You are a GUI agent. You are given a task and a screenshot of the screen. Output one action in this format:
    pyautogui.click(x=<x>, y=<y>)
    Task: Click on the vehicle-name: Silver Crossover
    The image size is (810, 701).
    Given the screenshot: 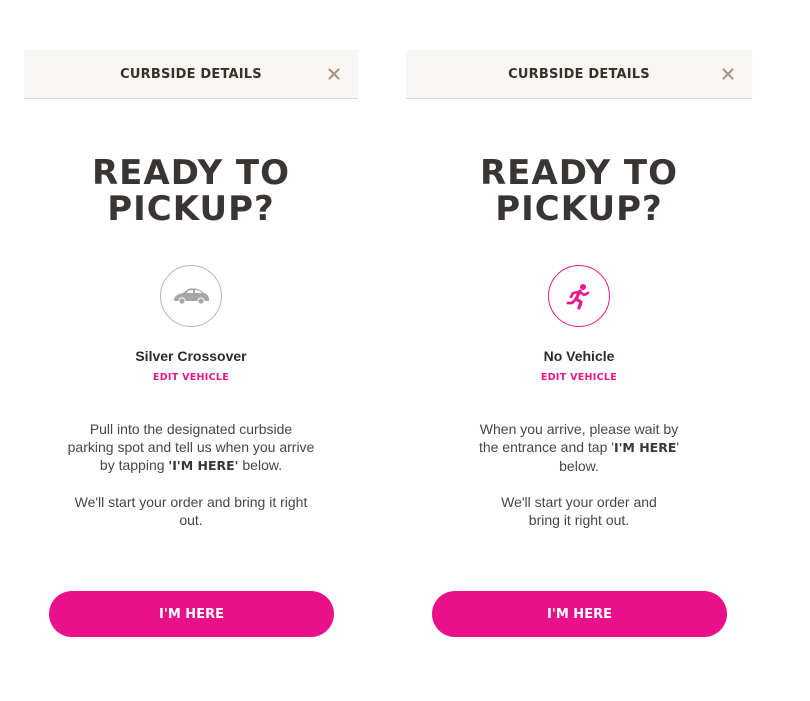 What is the action you would take?
    pyautogui.click(x=191, y=356)
    